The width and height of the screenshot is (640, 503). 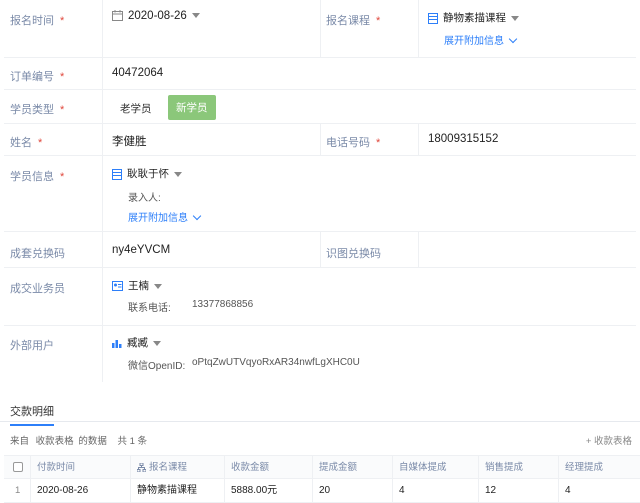 What do you see at coordinates (20, 441) in the screenshot?
I see `meta-from: 来自` at bounding box center [20, 441].